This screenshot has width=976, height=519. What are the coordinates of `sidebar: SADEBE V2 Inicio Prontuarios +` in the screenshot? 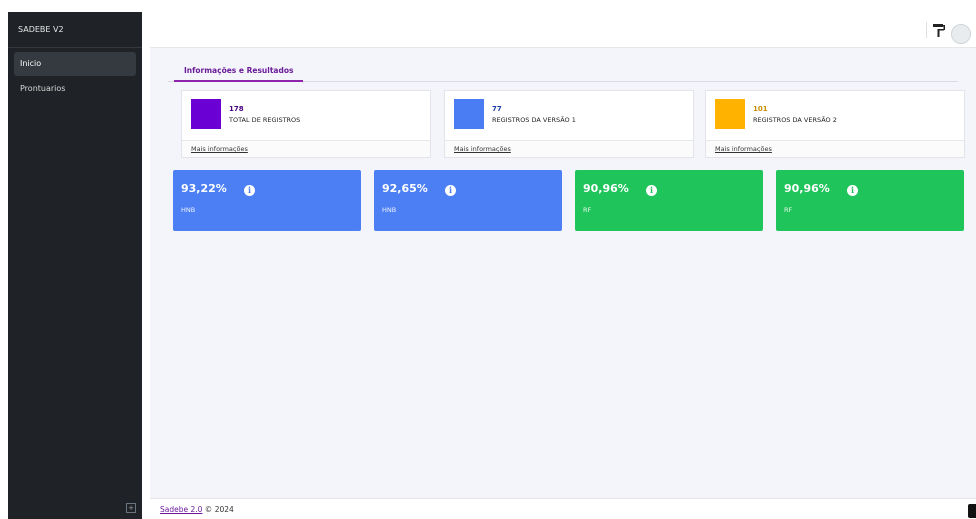 It's located at (75, 265).